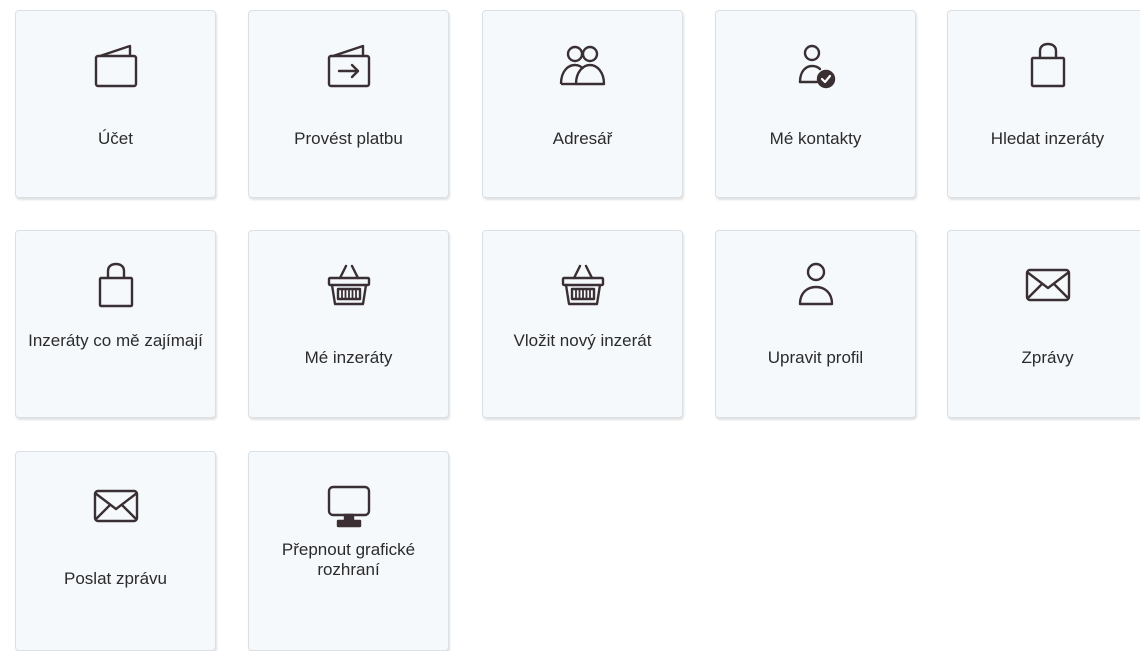  Describe the element at coordinates (815, 104) in the screenshot. I see `tile-my-contacts: Mé kontakty` at that location.